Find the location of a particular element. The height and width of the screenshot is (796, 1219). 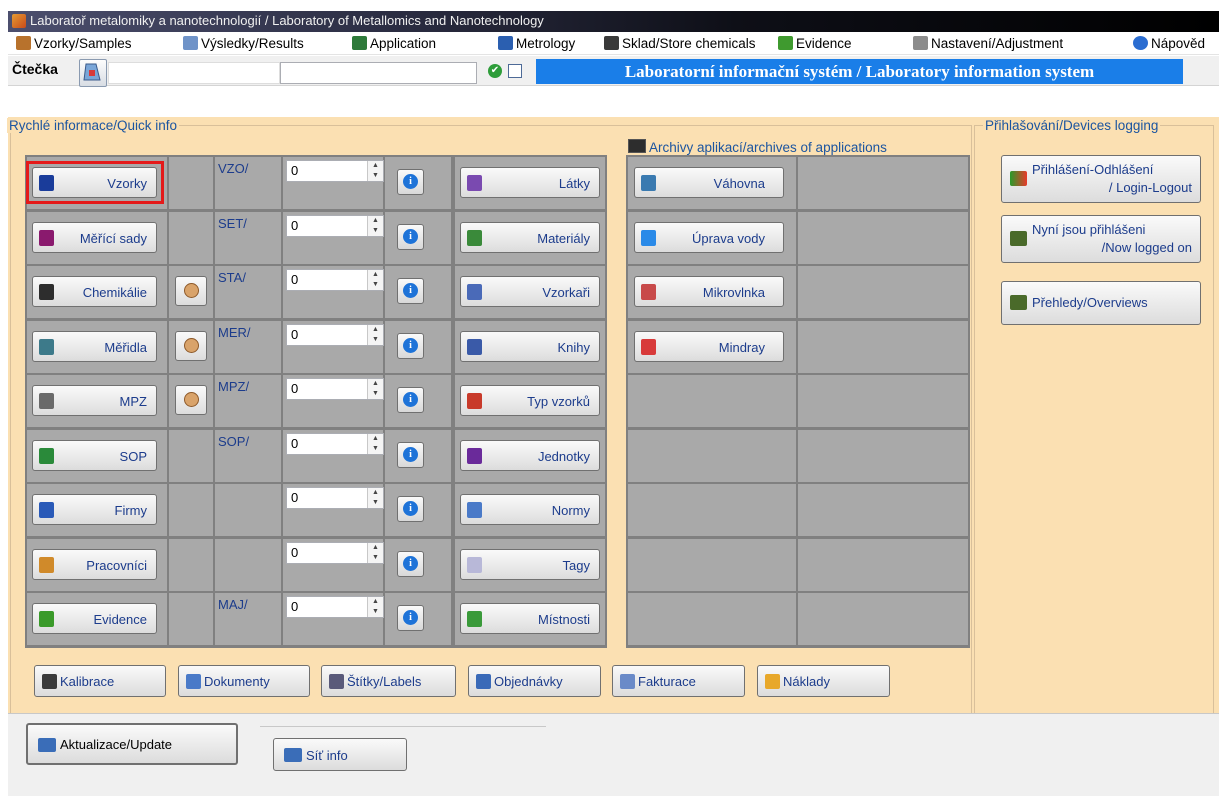

help-icon is located at coordinates (1140, 43).